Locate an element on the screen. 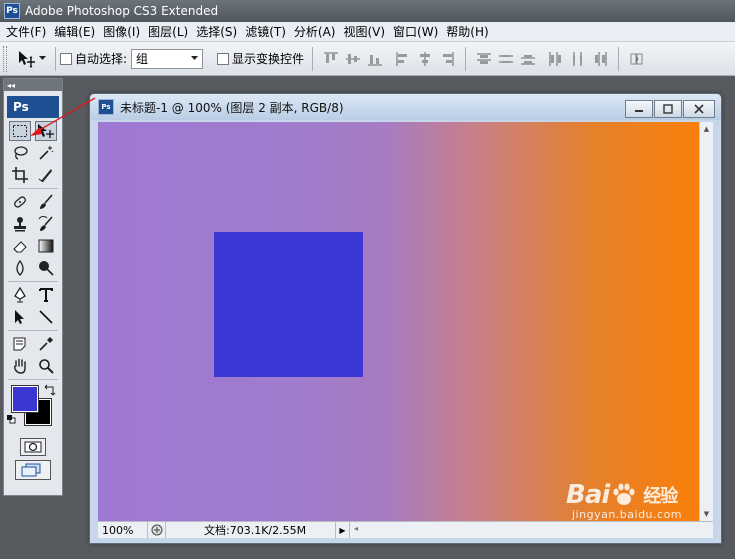 Image resolution: width=735 pixels, height=559 pixels. eyedropper-icon is located at coordinates (46, 344).